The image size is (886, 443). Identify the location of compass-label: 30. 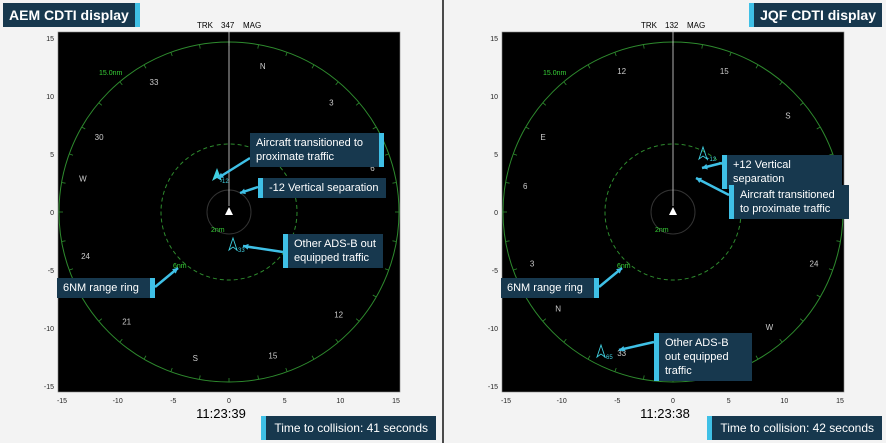
(99, 137).